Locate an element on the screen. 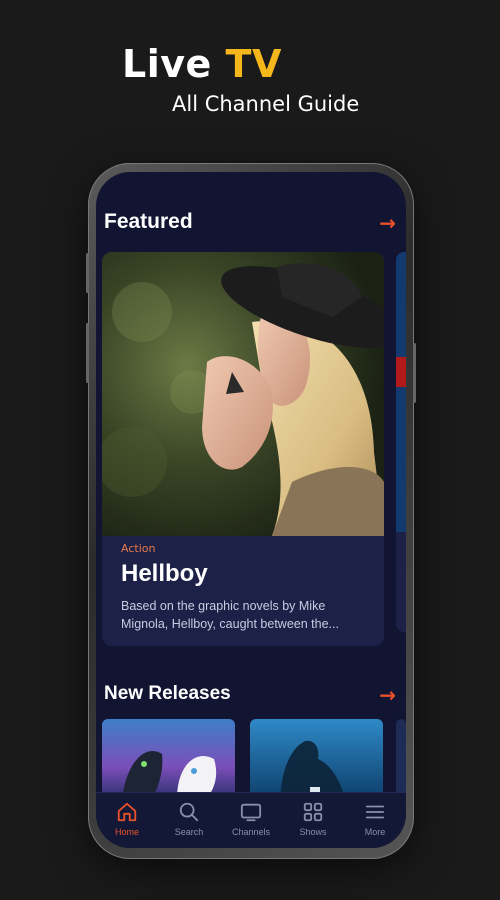  nav-channels-label: Channels is located at coordinates (251, 832).